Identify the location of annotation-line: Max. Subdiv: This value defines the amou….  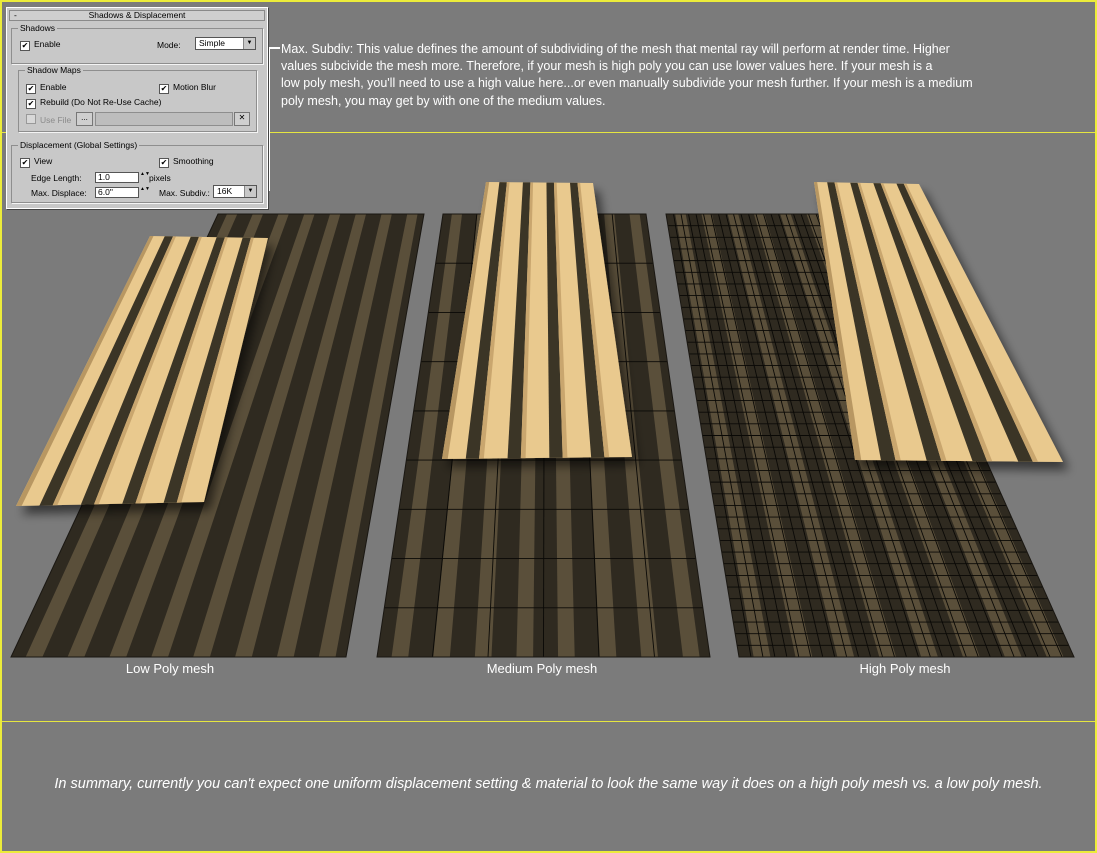
(615, 49).